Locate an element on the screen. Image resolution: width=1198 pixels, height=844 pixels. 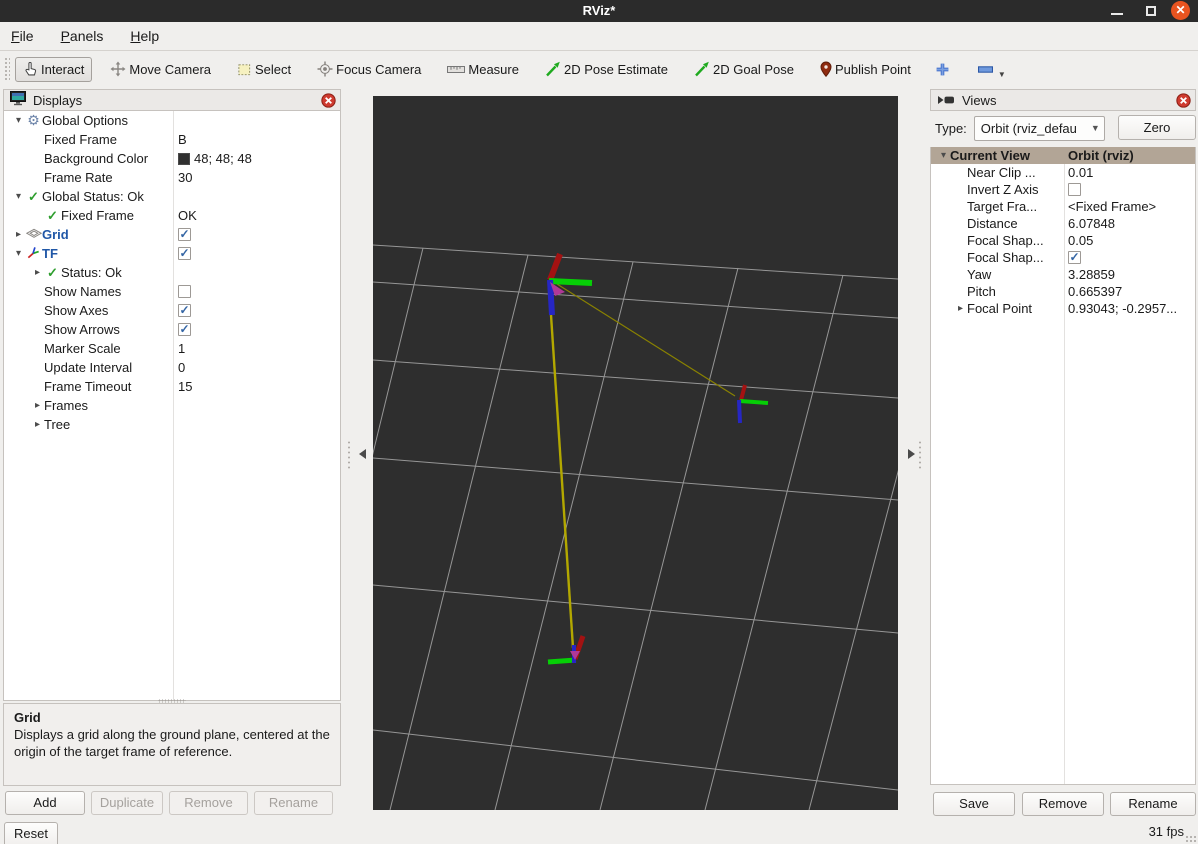
color-swatch is located at coordinates (184, 158).